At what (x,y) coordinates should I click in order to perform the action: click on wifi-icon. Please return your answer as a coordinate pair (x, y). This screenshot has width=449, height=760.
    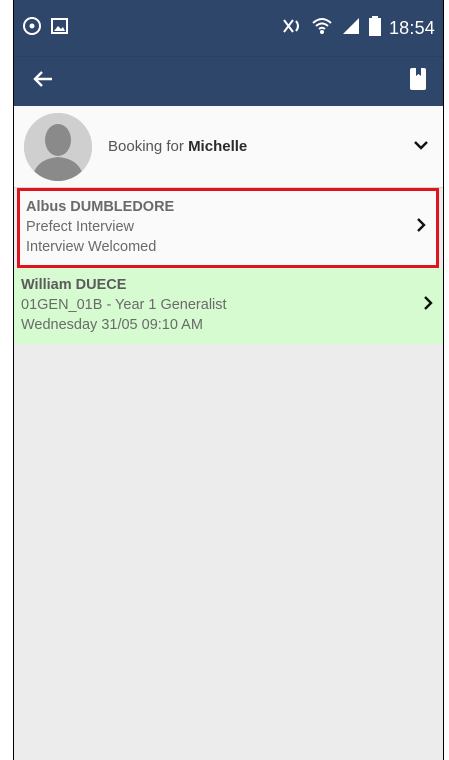
    Looking at the image, I should click on (322, 28).